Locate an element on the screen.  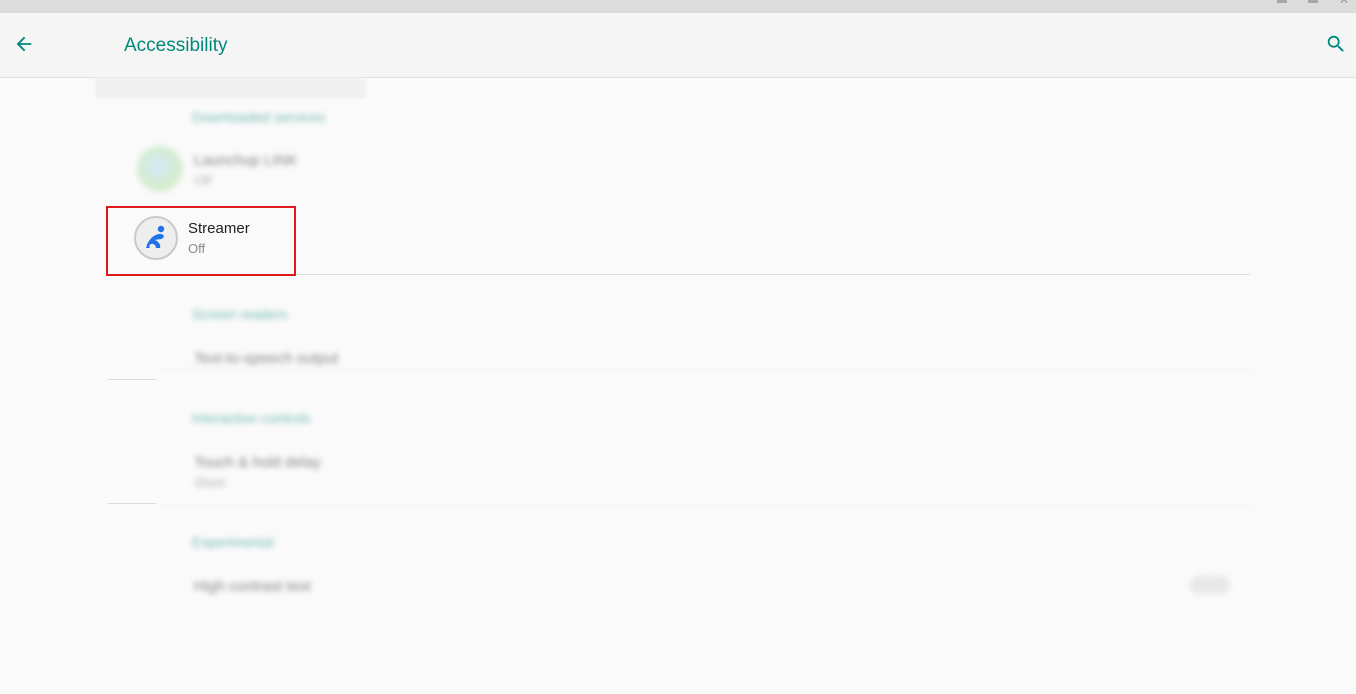
list-item-streamer: Streamer Off is located at coordinates (200, 241).